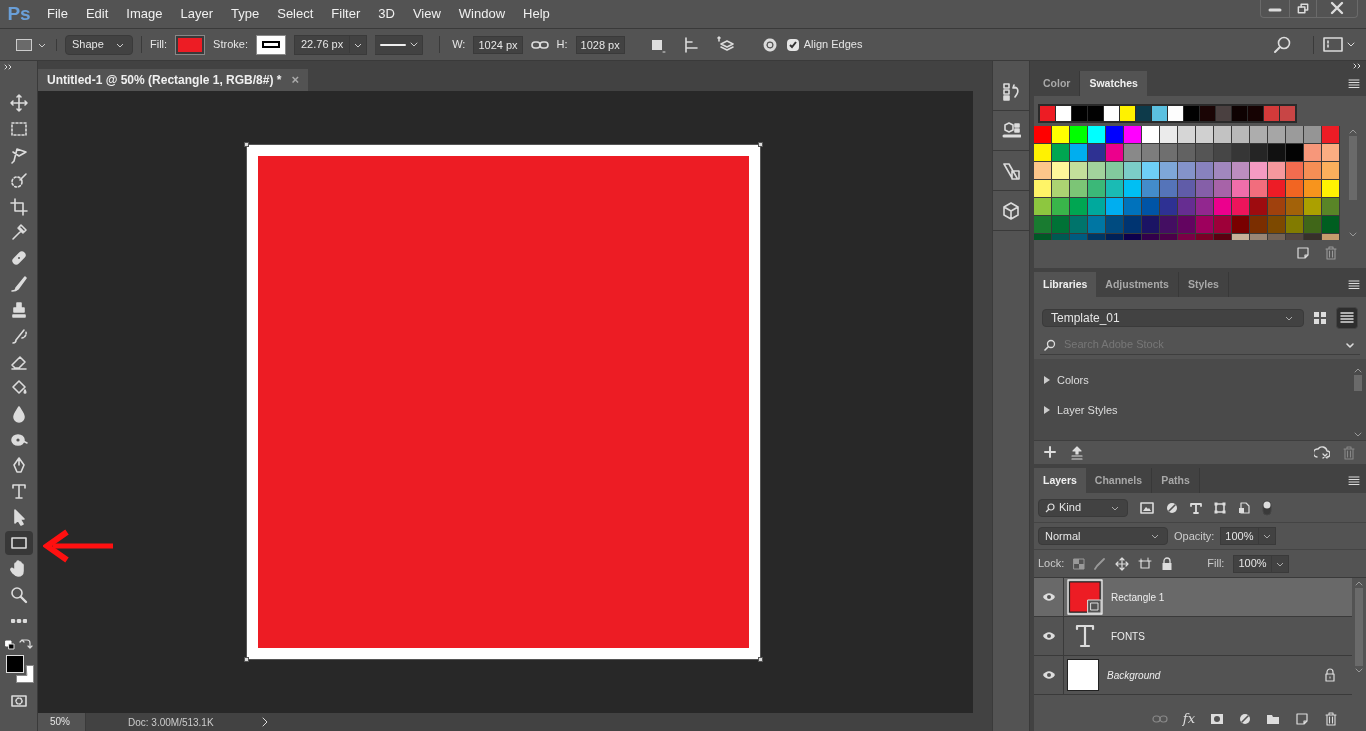 Image resolution: width=1366 pixels, height=731 pixels. I want to click on menu-item: File, so click(57, 14).